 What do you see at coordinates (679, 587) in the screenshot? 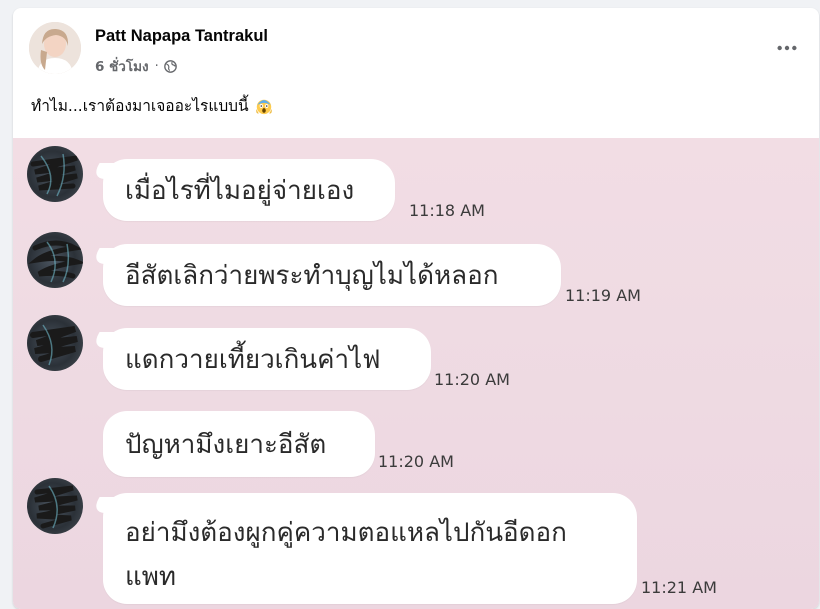
I see `message-time: 11:21 AM` at bounding box center [679, 587].